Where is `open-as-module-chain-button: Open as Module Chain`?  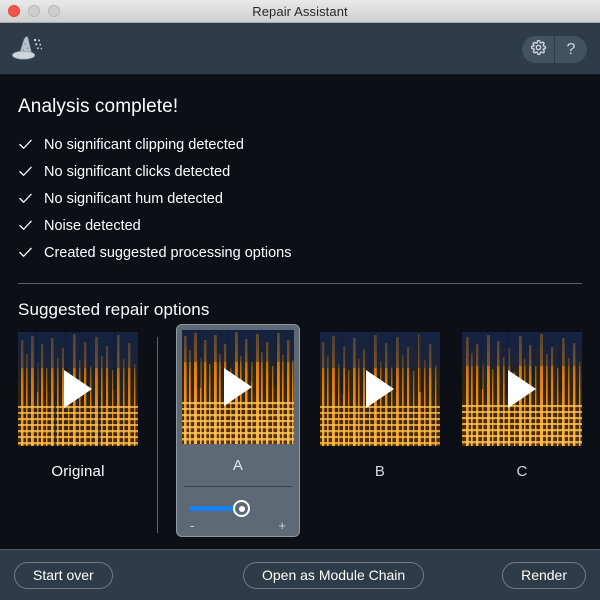
open-as-module-chain-button: Open as Module Chain is located at coordinates (334, 575).